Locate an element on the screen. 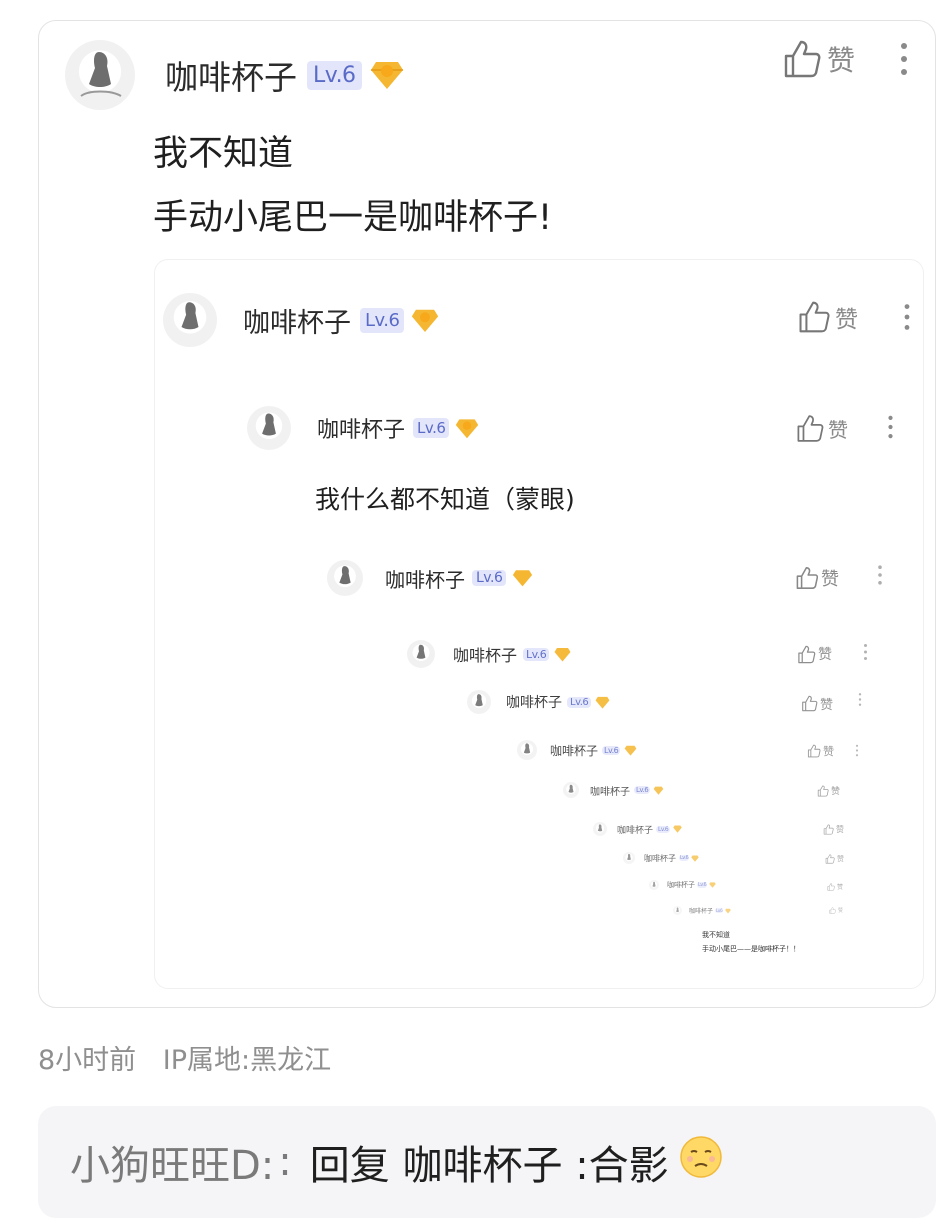  comment-meta: 8小时前 IP属地:黑龙江 is located at coordinates (184, 1057).